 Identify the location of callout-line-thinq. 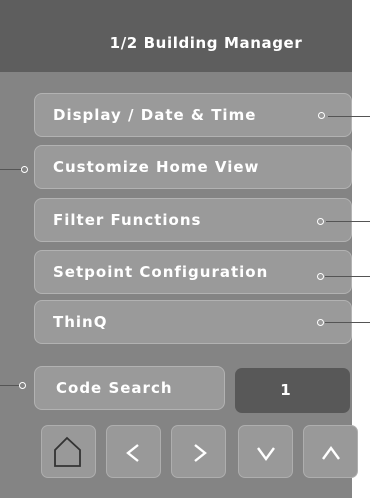
(347, 322).